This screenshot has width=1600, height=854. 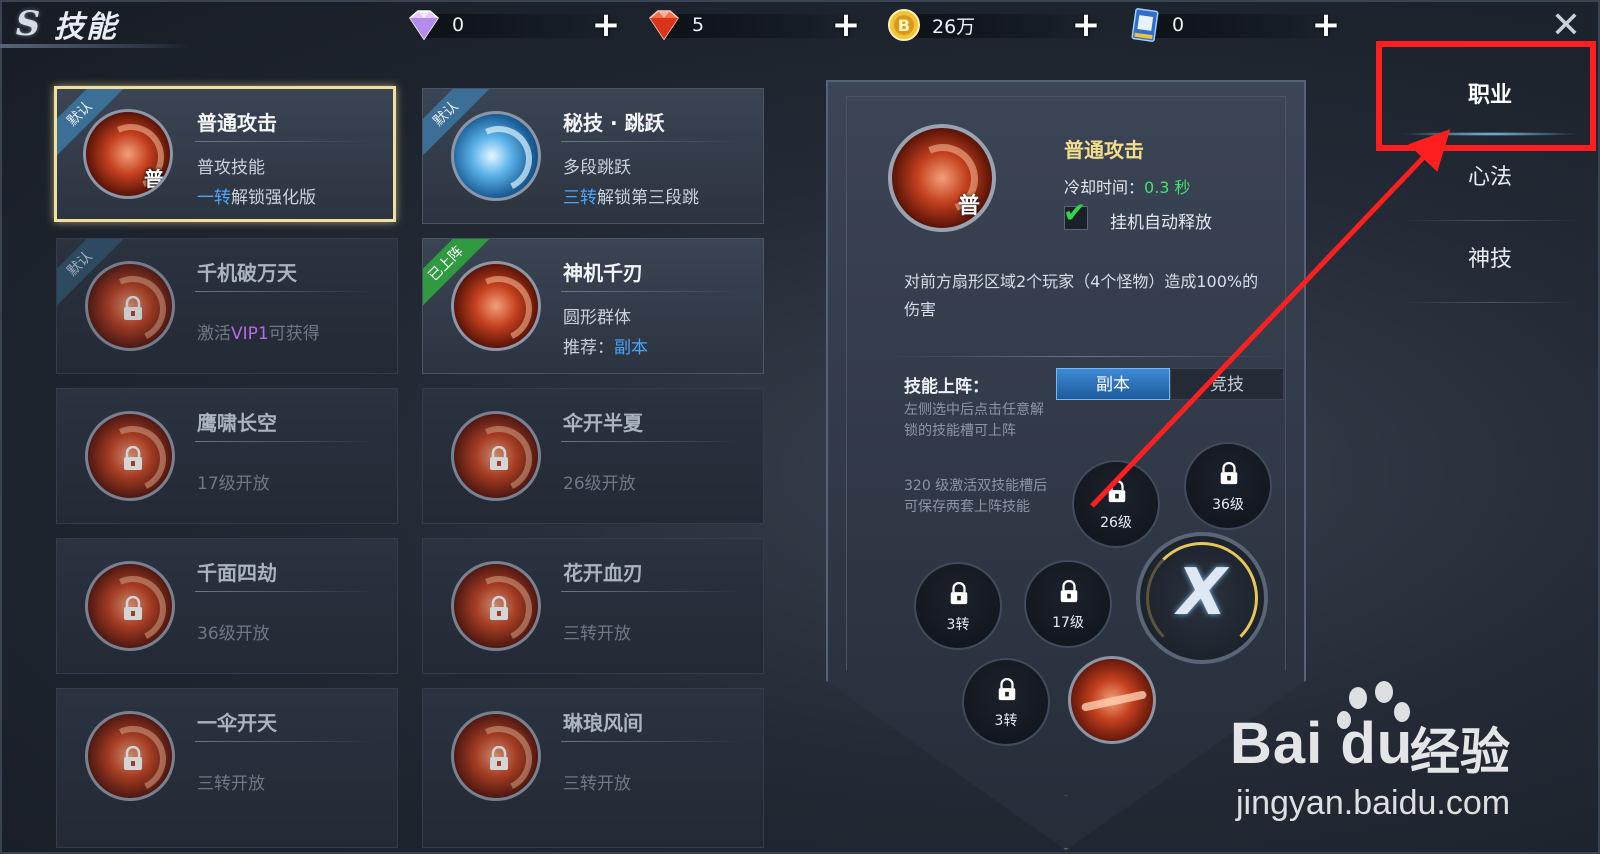 What do you see at coordinates (593, 306) in the screenshot?
I see `skill-card-shenji: 已上阵 神机千刃 圆形群体 推荐：副本` at bounding box center [593, 306].